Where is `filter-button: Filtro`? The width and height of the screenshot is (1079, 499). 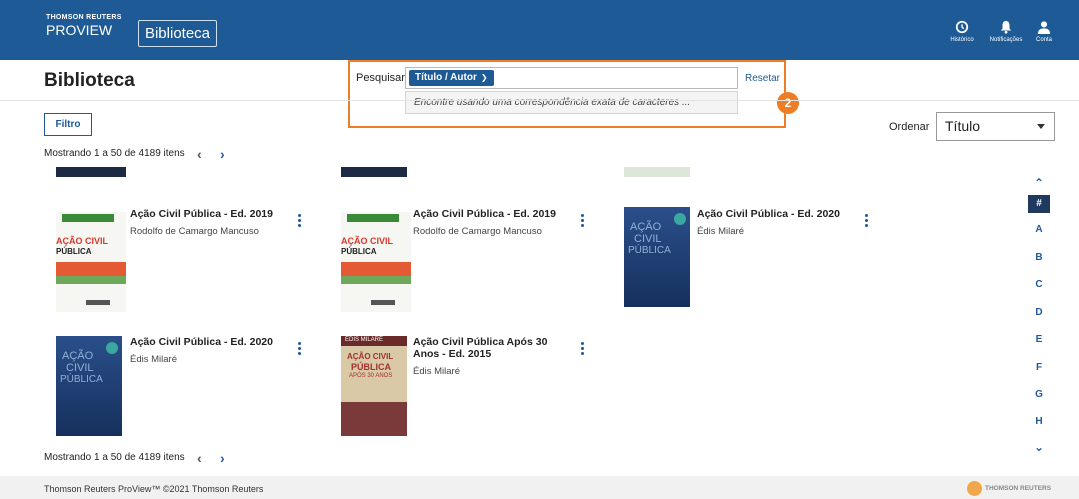
filter-button: Filtro is located at coordinates (68, 124).